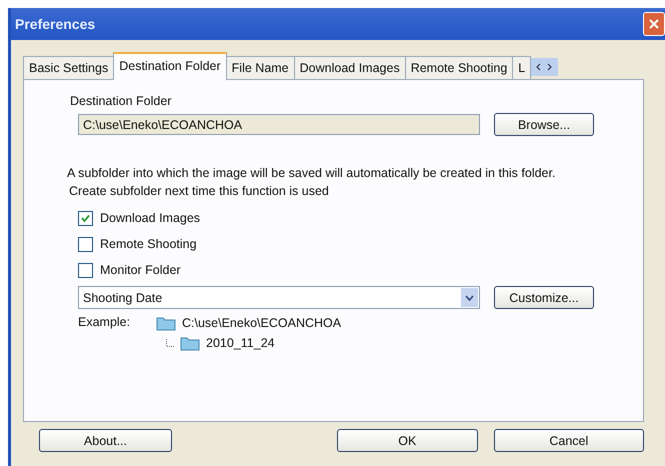 This screenshot has width=665, height=466. What do you see at coordinates (150, 218) in the screenshot?
I see `checkbox-label: Download Images` at bounding box center [150, 218].